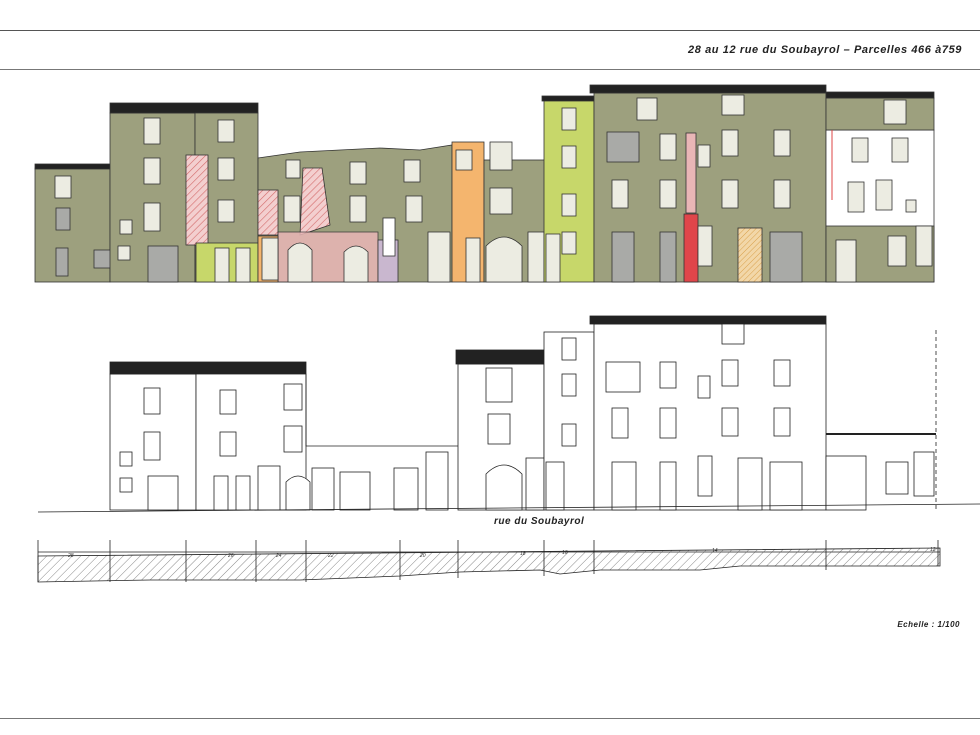  I want to click on roof-28-left, so click(72, 166).